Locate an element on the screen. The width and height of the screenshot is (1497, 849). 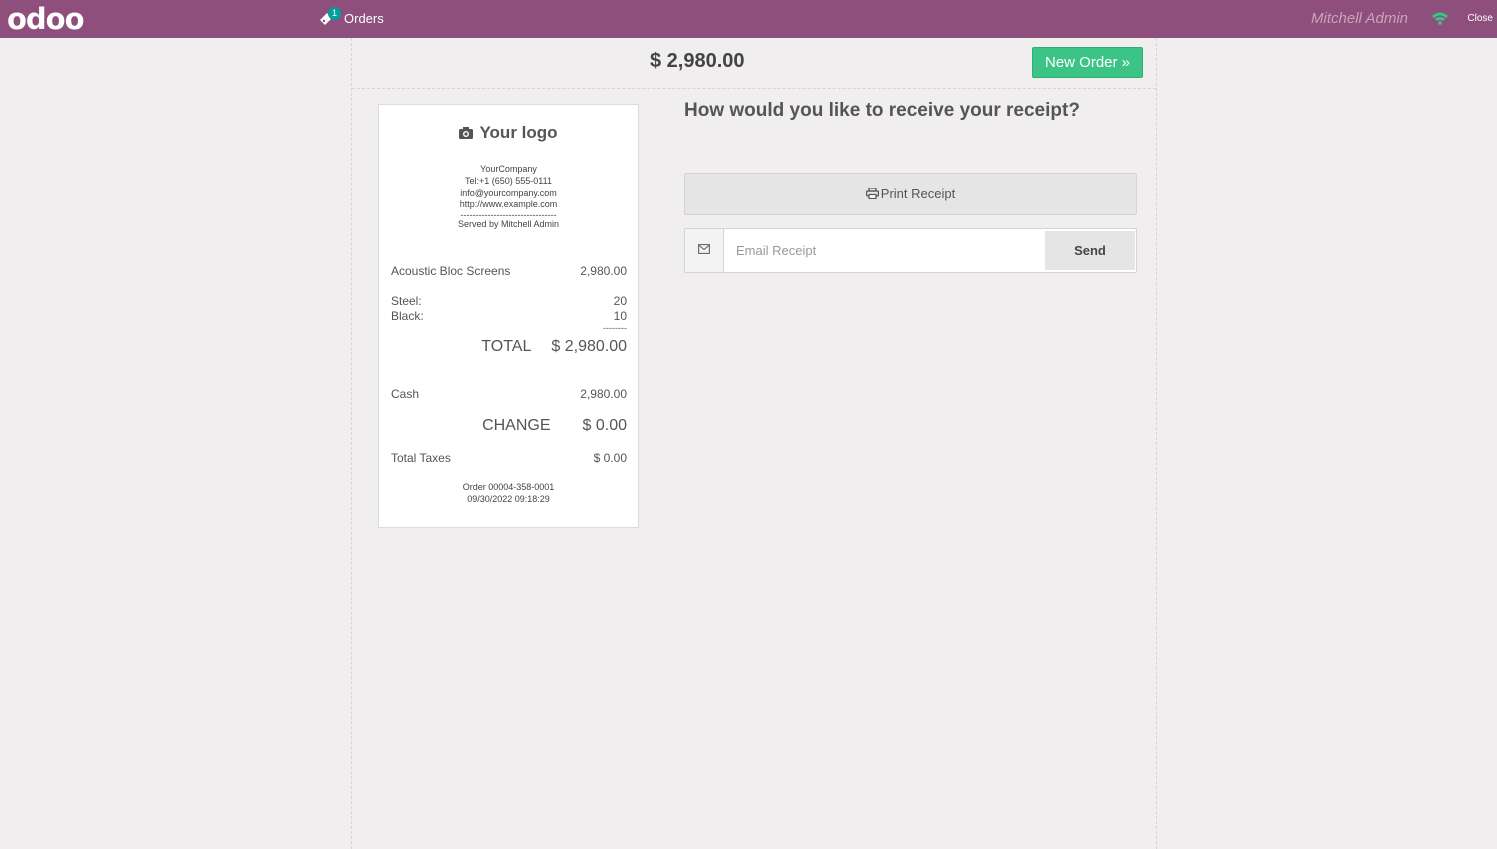
payment-amount: 2,980.00 is located at coordinates (603, 394).